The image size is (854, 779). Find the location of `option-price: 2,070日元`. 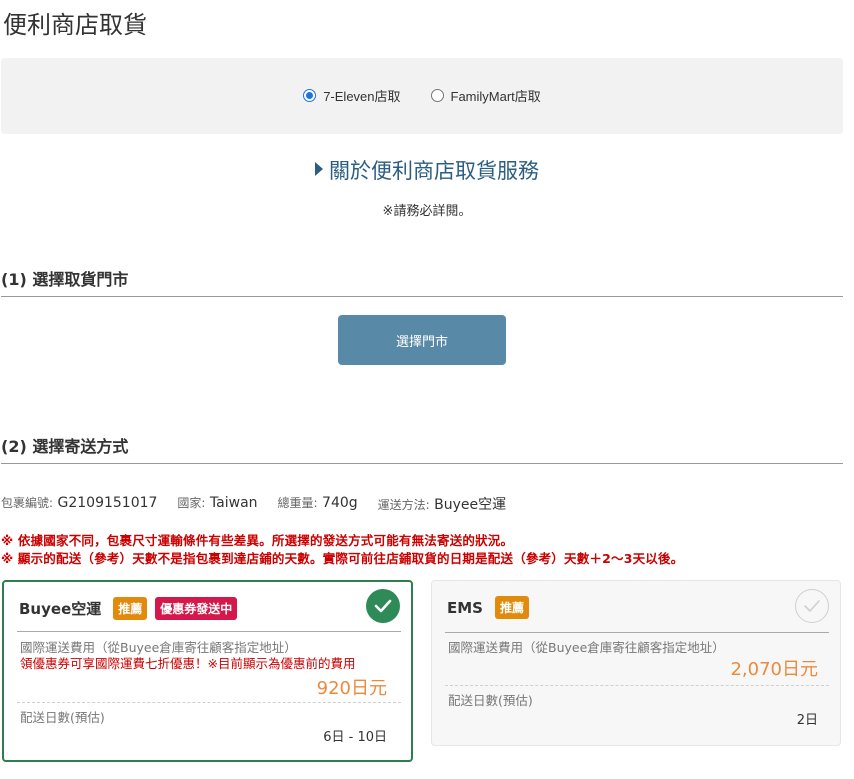

option-price: 2,070日元 is located at coordinates (774, 669).